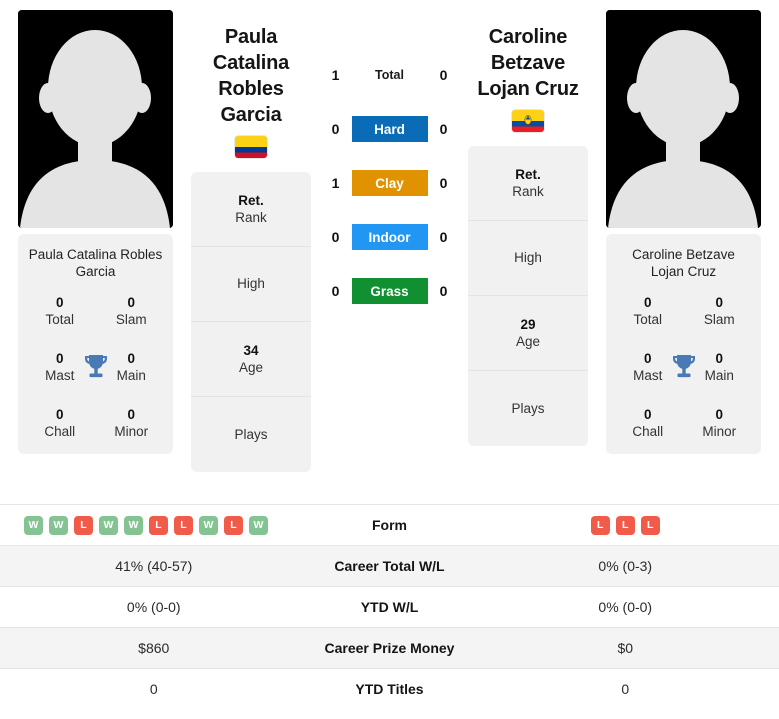  I want to click on left-award-minor-value: 0, so click(131, 414).